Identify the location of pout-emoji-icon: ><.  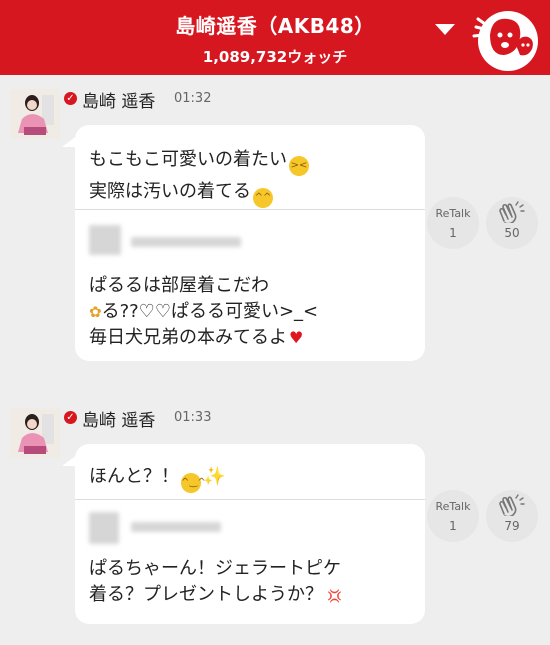
(299, 166).